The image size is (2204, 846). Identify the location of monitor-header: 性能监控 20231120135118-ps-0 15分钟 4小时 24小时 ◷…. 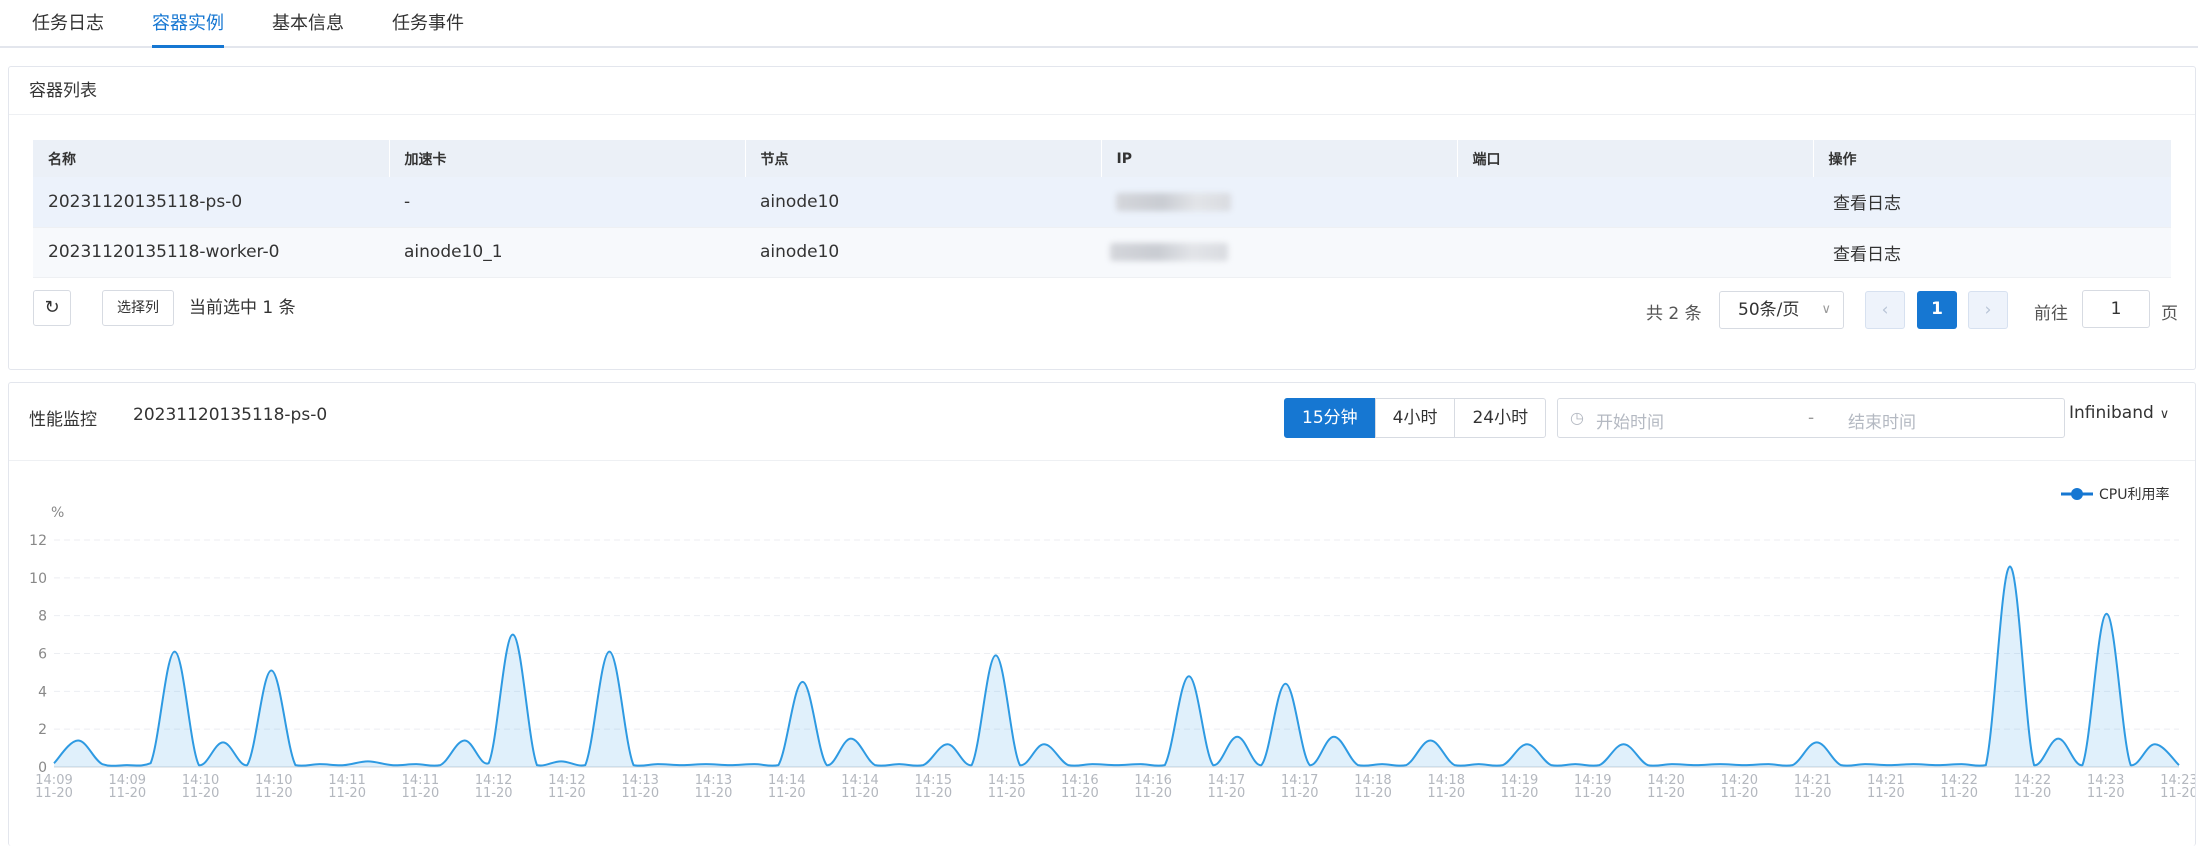
(1102, 422).